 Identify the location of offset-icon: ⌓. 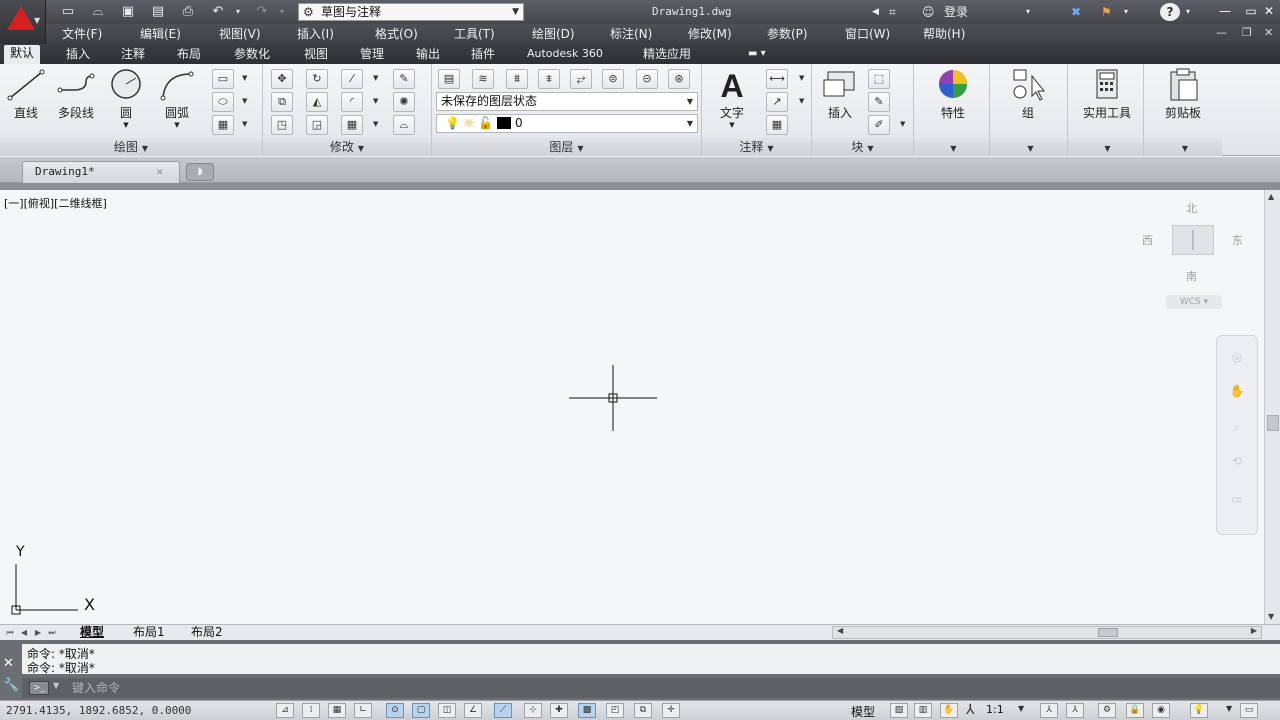
(404, 125).